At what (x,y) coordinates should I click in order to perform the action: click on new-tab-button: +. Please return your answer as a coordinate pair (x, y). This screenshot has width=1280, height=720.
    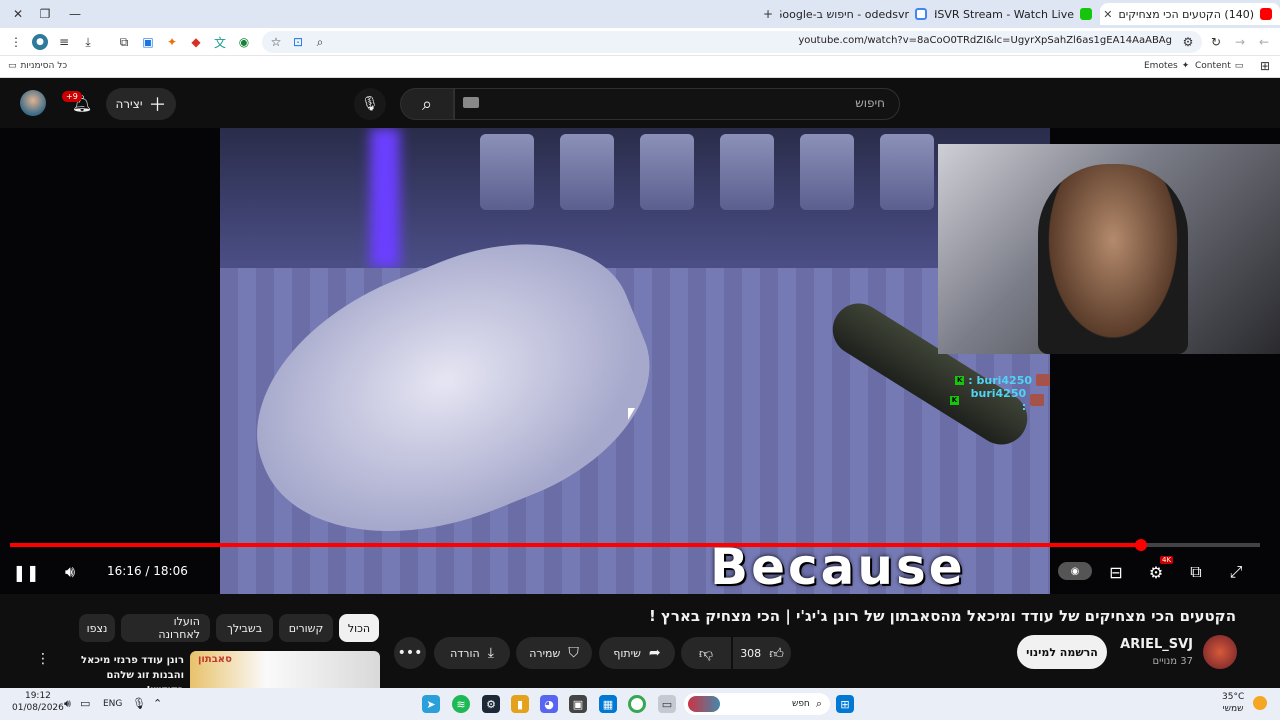
    Looking at the image, I should click on (768, 14).